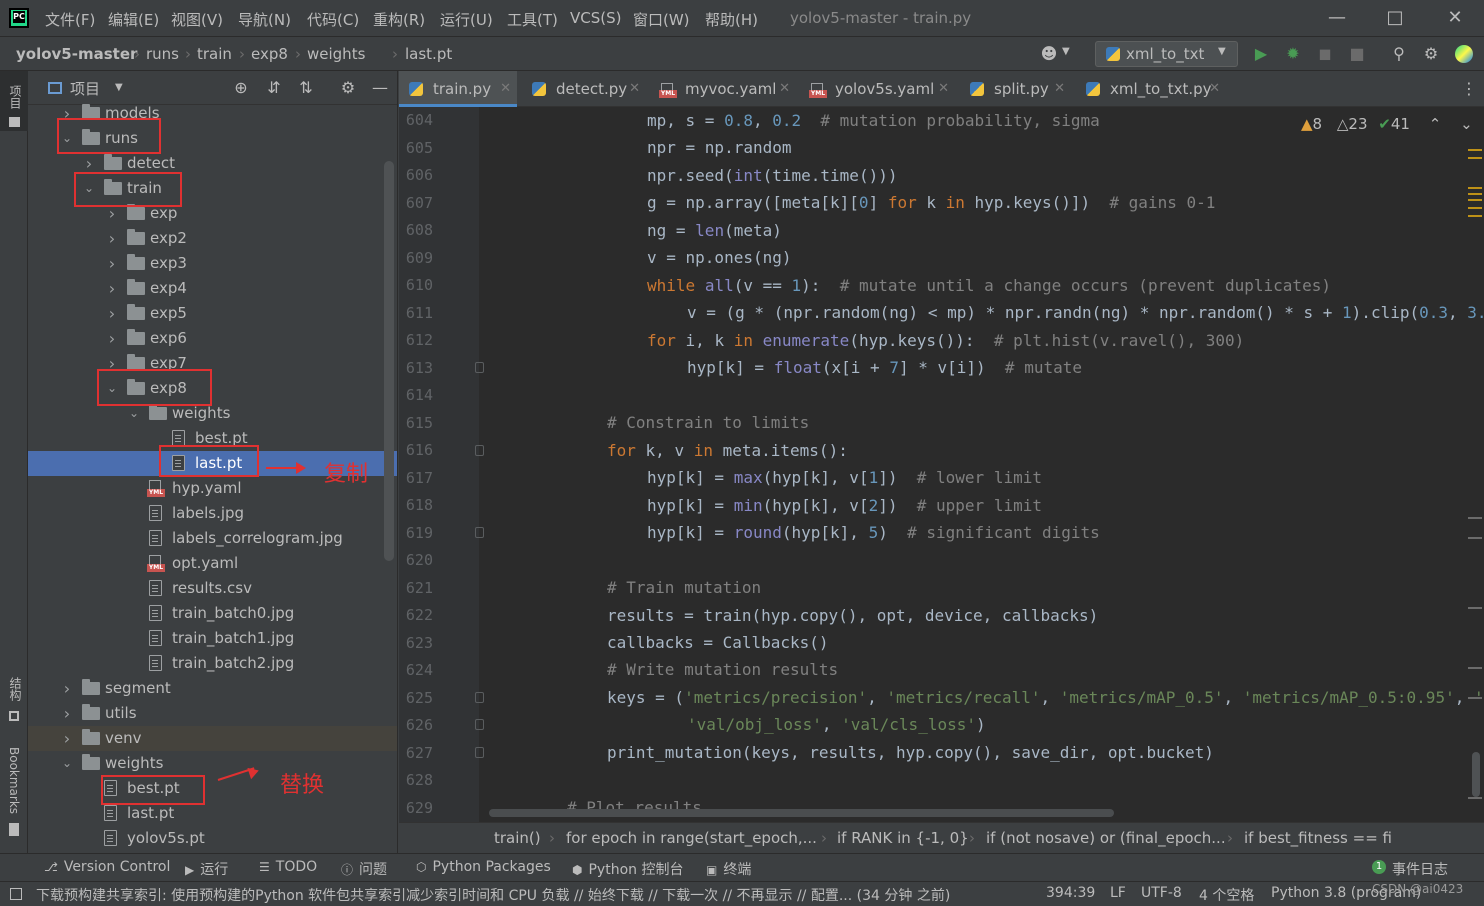  Describe the element at coordinates (212, 288) in the screenshot. I see `tree-row: › exp4` at that location.